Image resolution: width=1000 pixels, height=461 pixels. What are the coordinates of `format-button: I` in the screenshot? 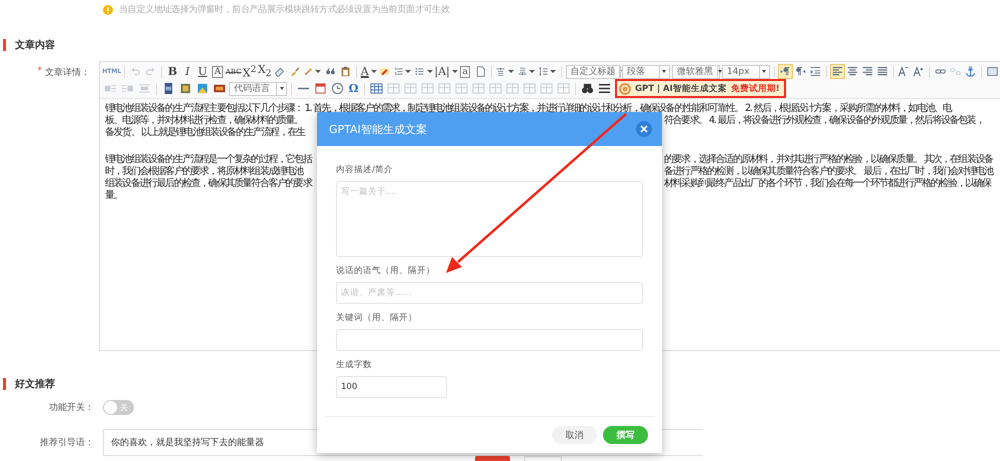 It's located at (188, 71).